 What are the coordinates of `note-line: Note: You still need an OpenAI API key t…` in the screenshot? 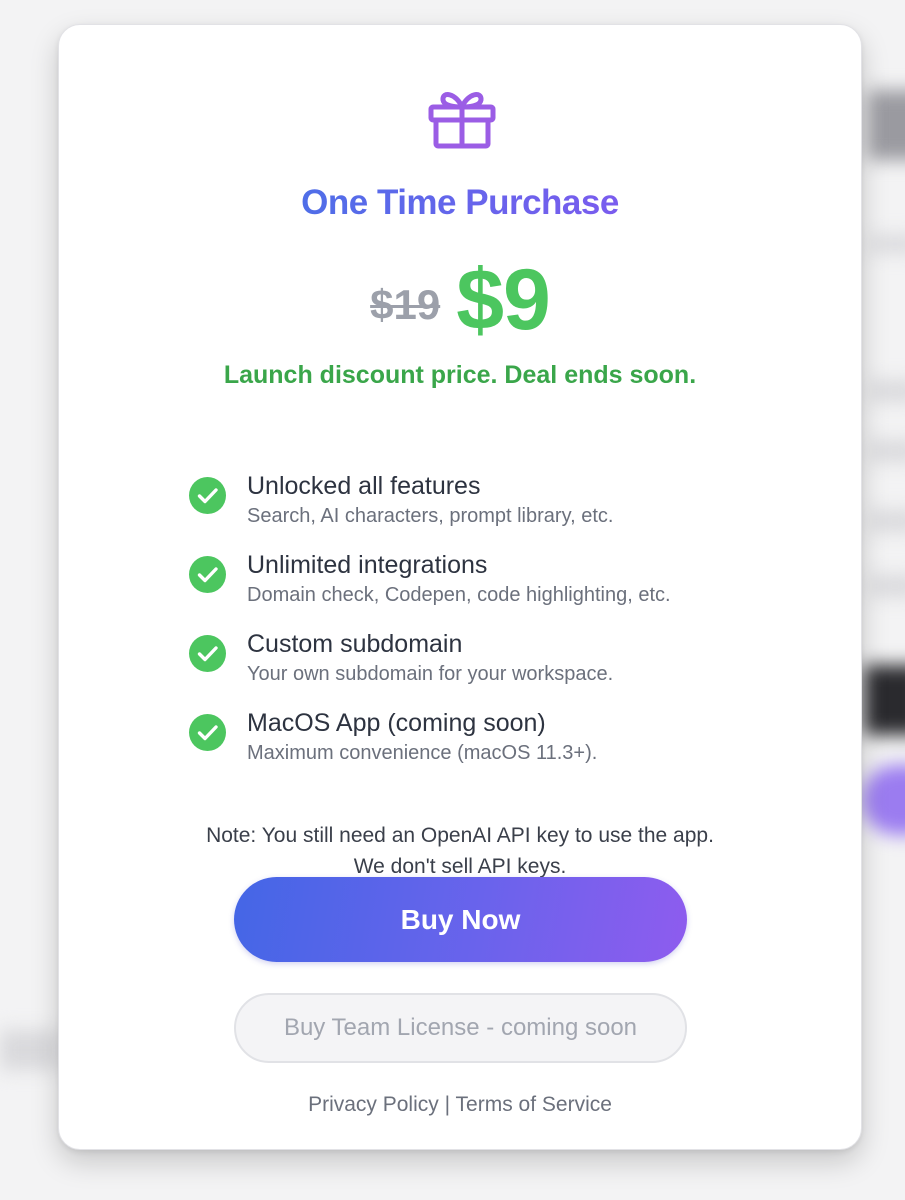 It's located at (460, 835).